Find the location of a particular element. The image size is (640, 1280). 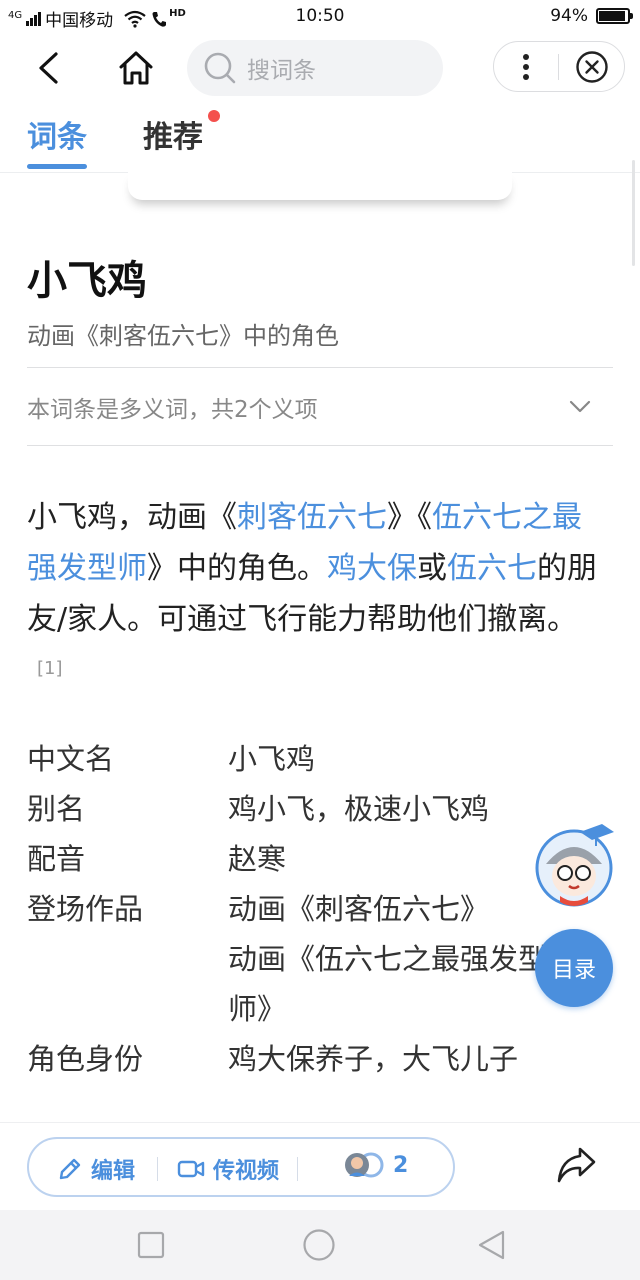

infobox-key: 中文名 is located at coordinates (71, 759).